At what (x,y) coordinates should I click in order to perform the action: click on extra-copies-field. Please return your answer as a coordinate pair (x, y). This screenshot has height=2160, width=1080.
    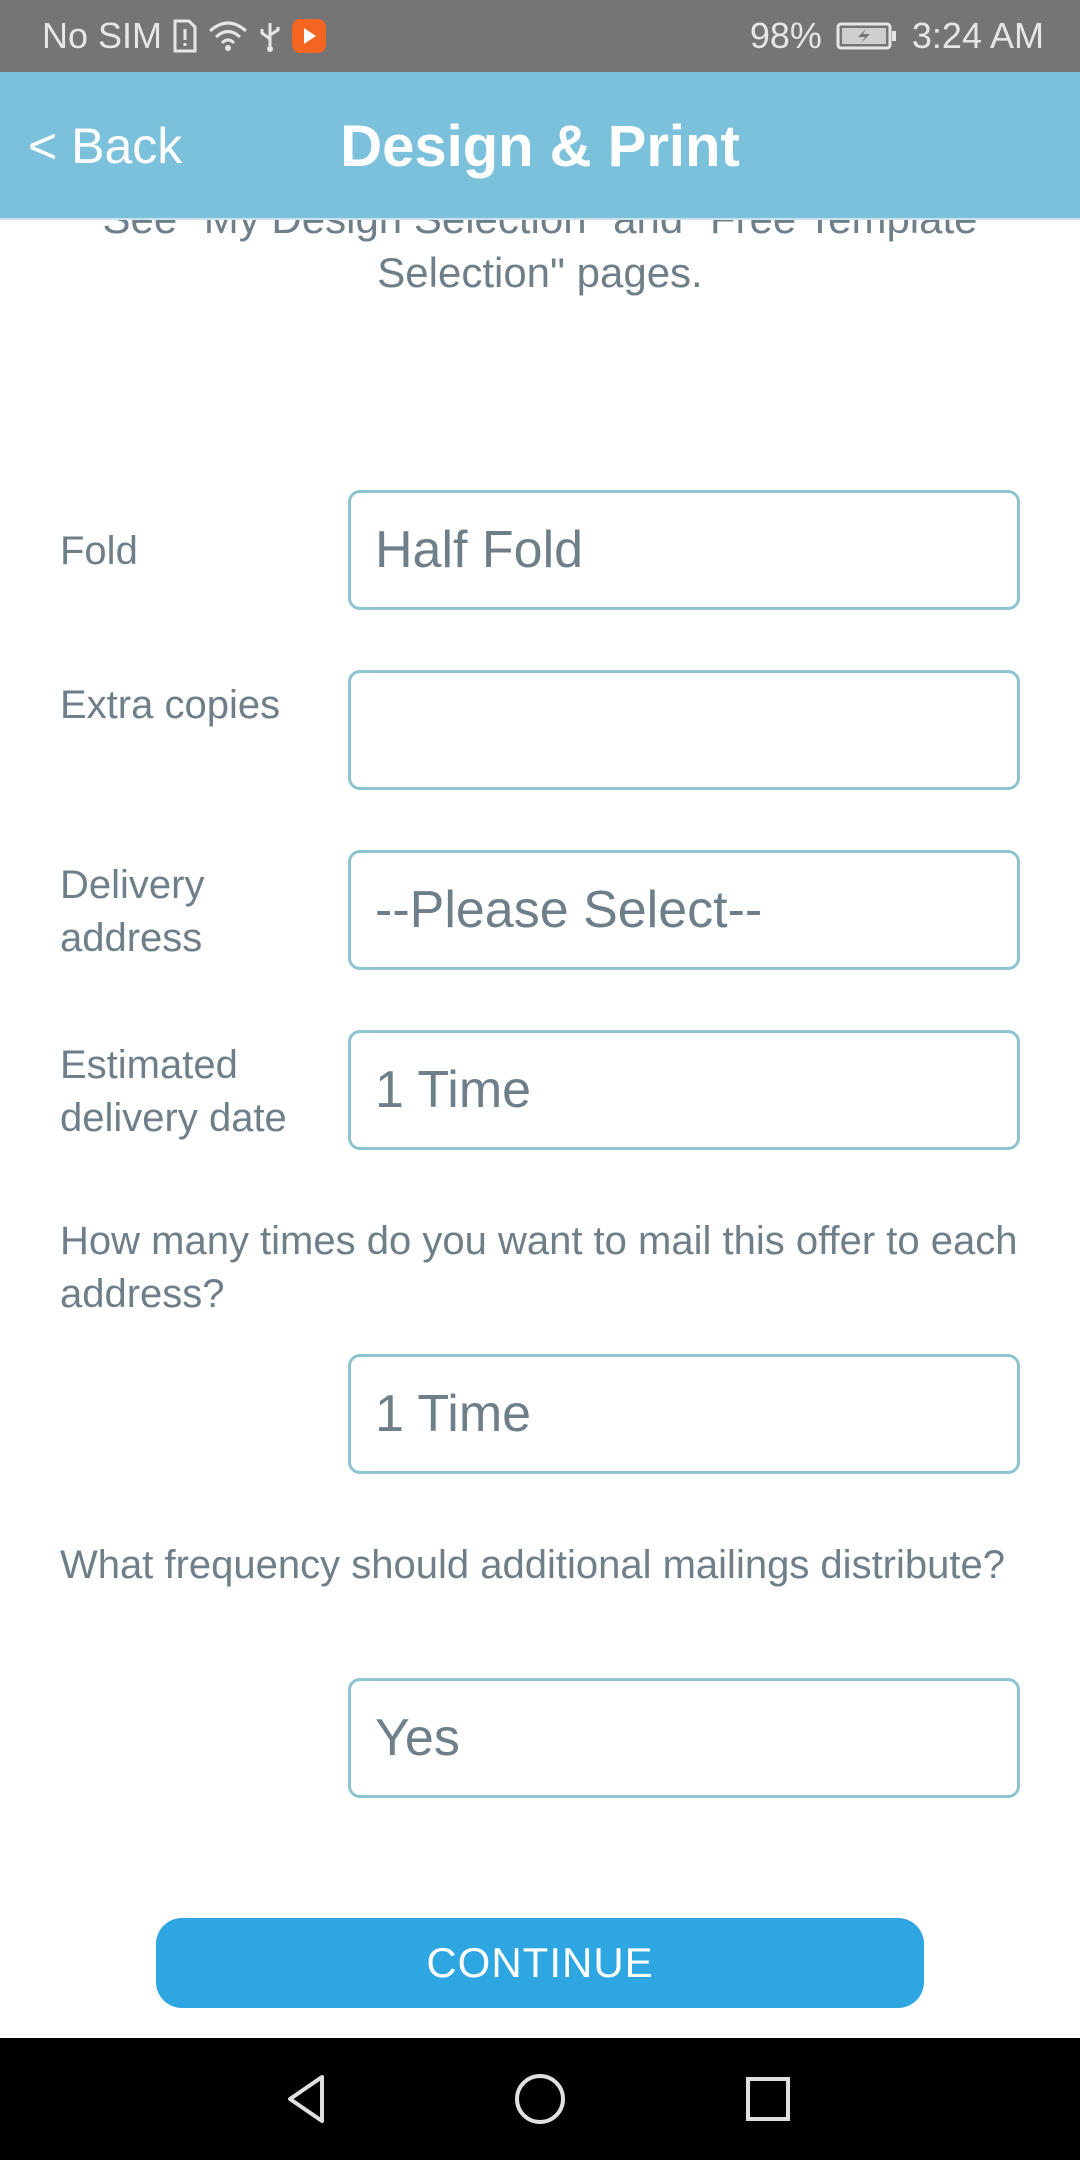
    Looking at the image, I should click on (684, 730).